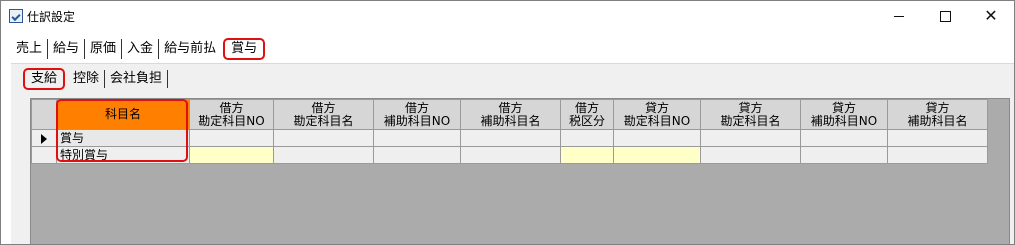 The height and width of the screenshot is (245, 1015). I want to click on main-tab-bar: 売上 給与 原価 入金 給与前払 賞与, so click(138, 49).